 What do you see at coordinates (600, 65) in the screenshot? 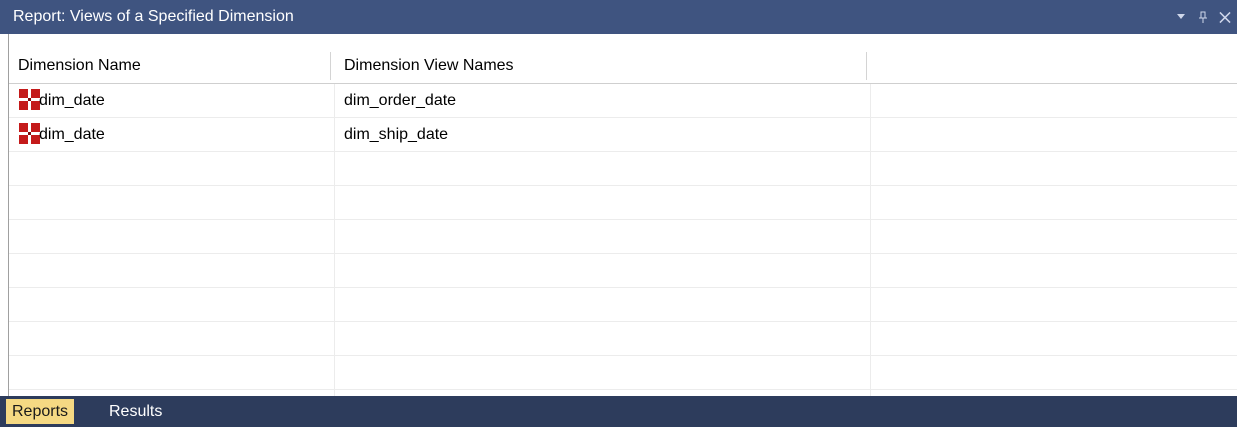
I see `column-header-dimension-view-names: Dimension View Names` at bounding box center [600, 65].